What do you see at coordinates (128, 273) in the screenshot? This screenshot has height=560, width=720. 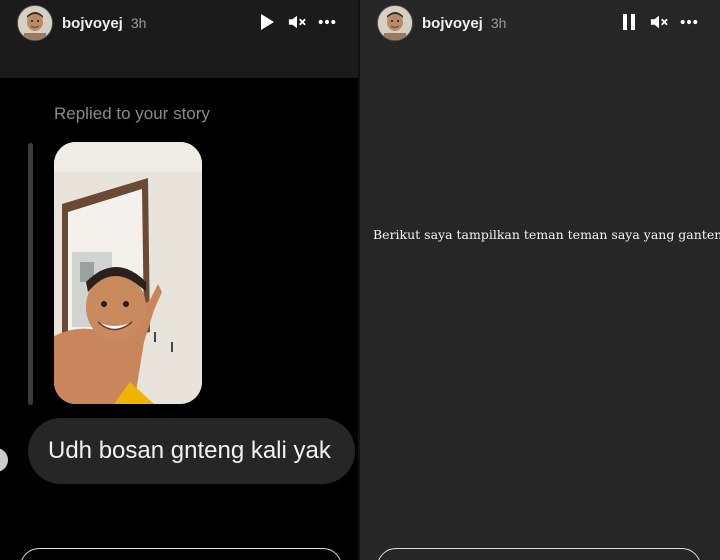 I see `story-thumbnail` at bounding box center [128, 273].